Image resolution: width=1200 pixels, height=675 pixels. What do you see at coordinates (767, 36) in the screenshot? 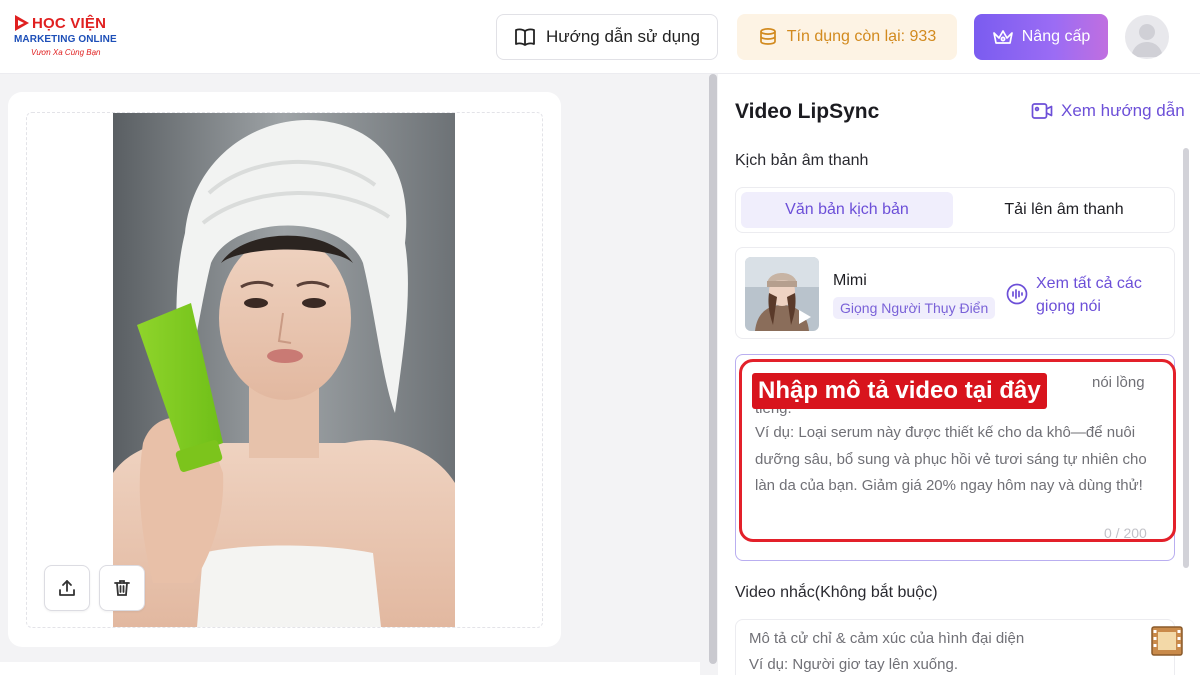
I see `coins-stack-icon` at bounding box center [767, 36].